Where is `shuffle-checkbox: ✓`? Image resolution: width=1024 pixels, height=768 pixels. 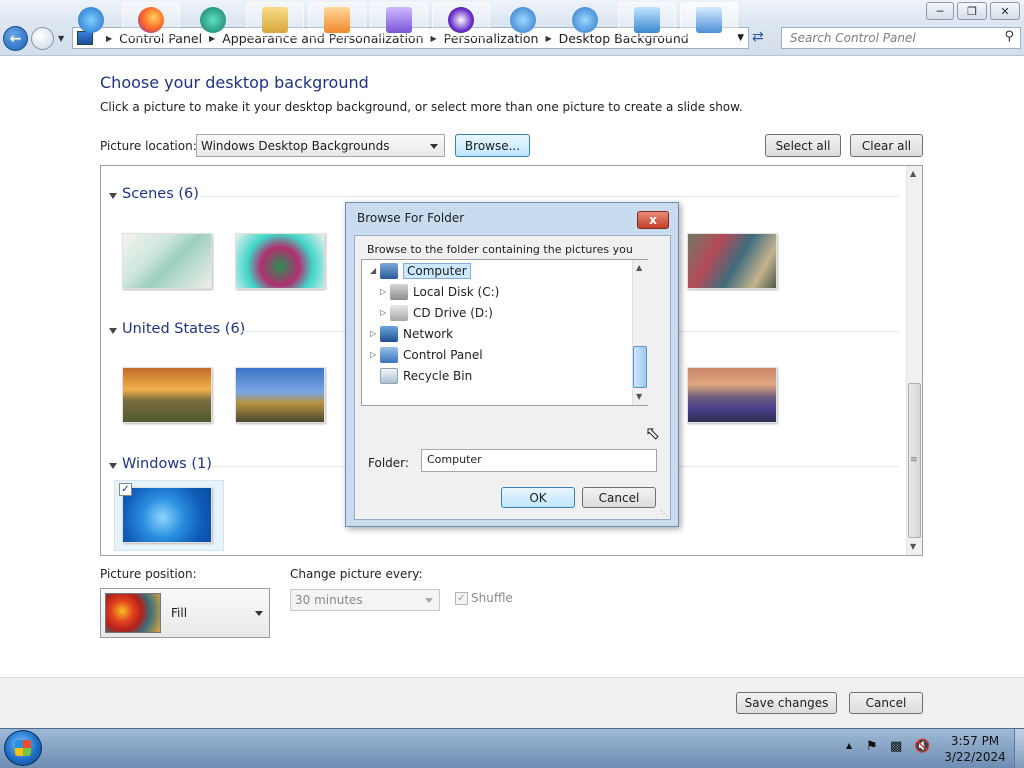
shuffle-checkbox: ✓ is located at coordinates (461, 598).